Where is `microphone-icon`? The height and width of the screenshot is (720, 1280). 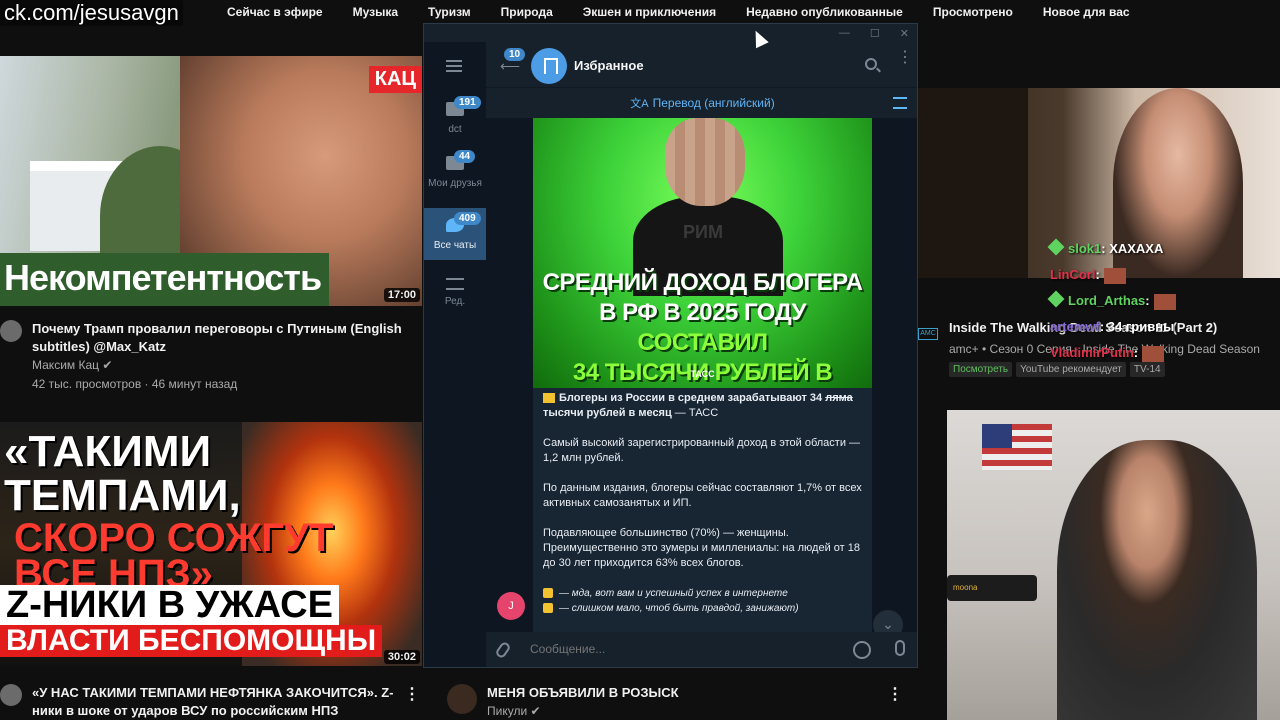
microphone-icon is located at coordinates (900, 648).